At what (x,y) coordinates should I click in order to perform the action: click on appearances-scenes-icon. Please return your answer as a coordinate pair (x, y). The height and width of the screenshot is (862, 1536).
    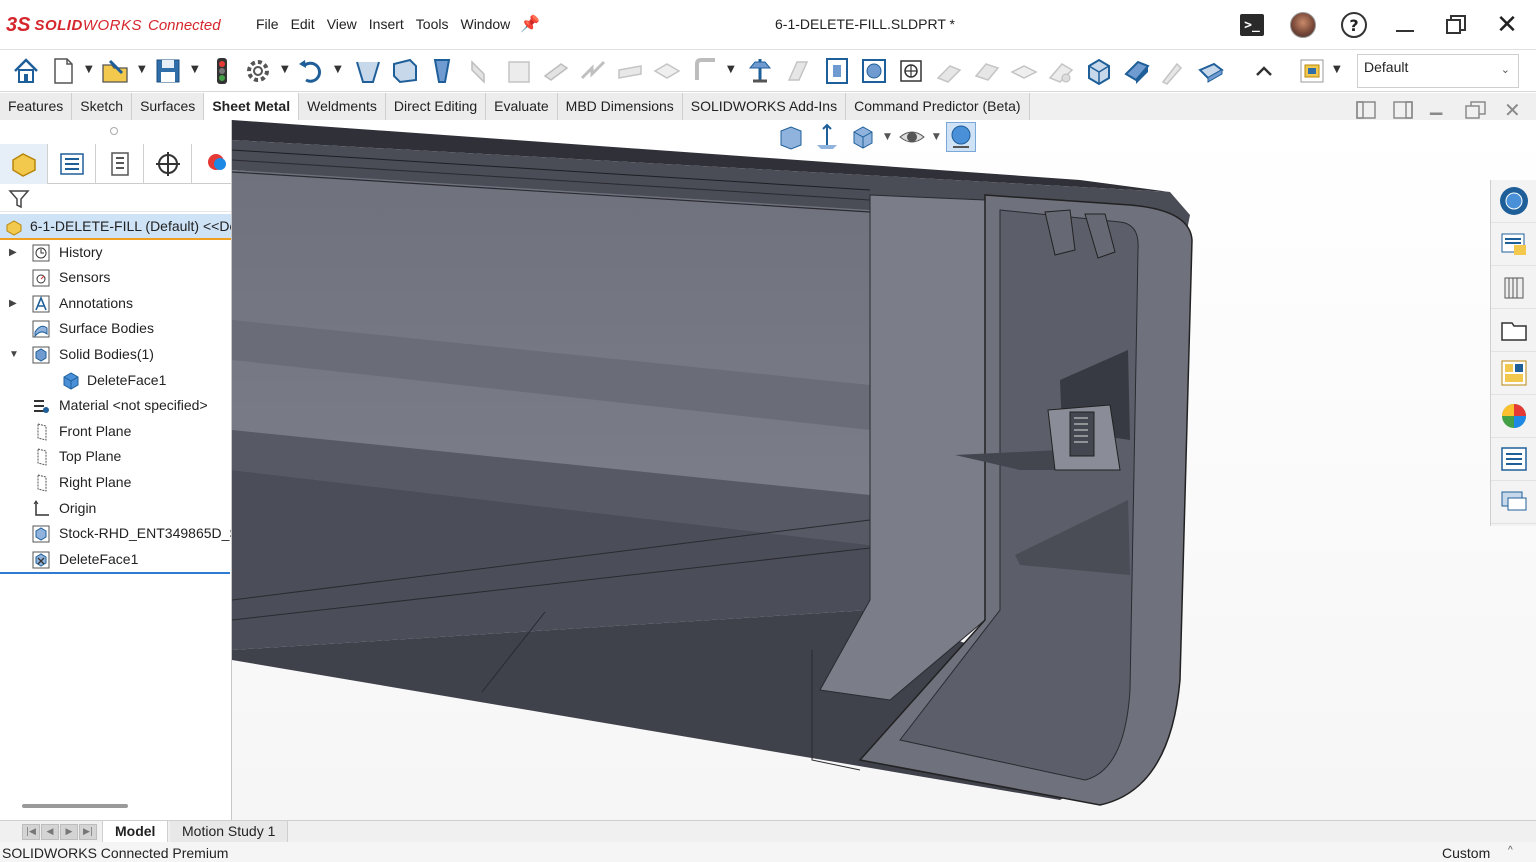
    Looking at the image, I should click on (1513, 416).